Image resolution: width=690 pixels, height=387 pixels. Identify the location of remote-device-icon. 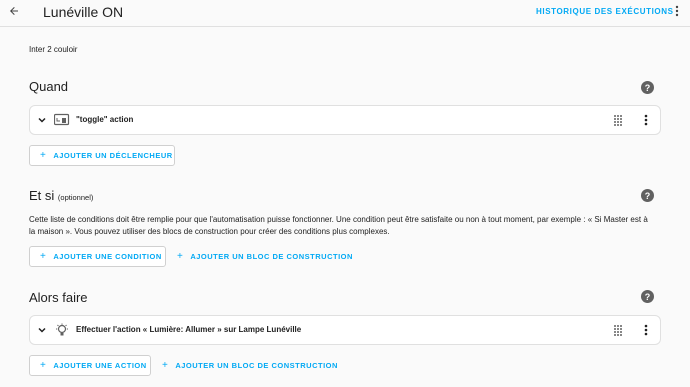
(62, 119).